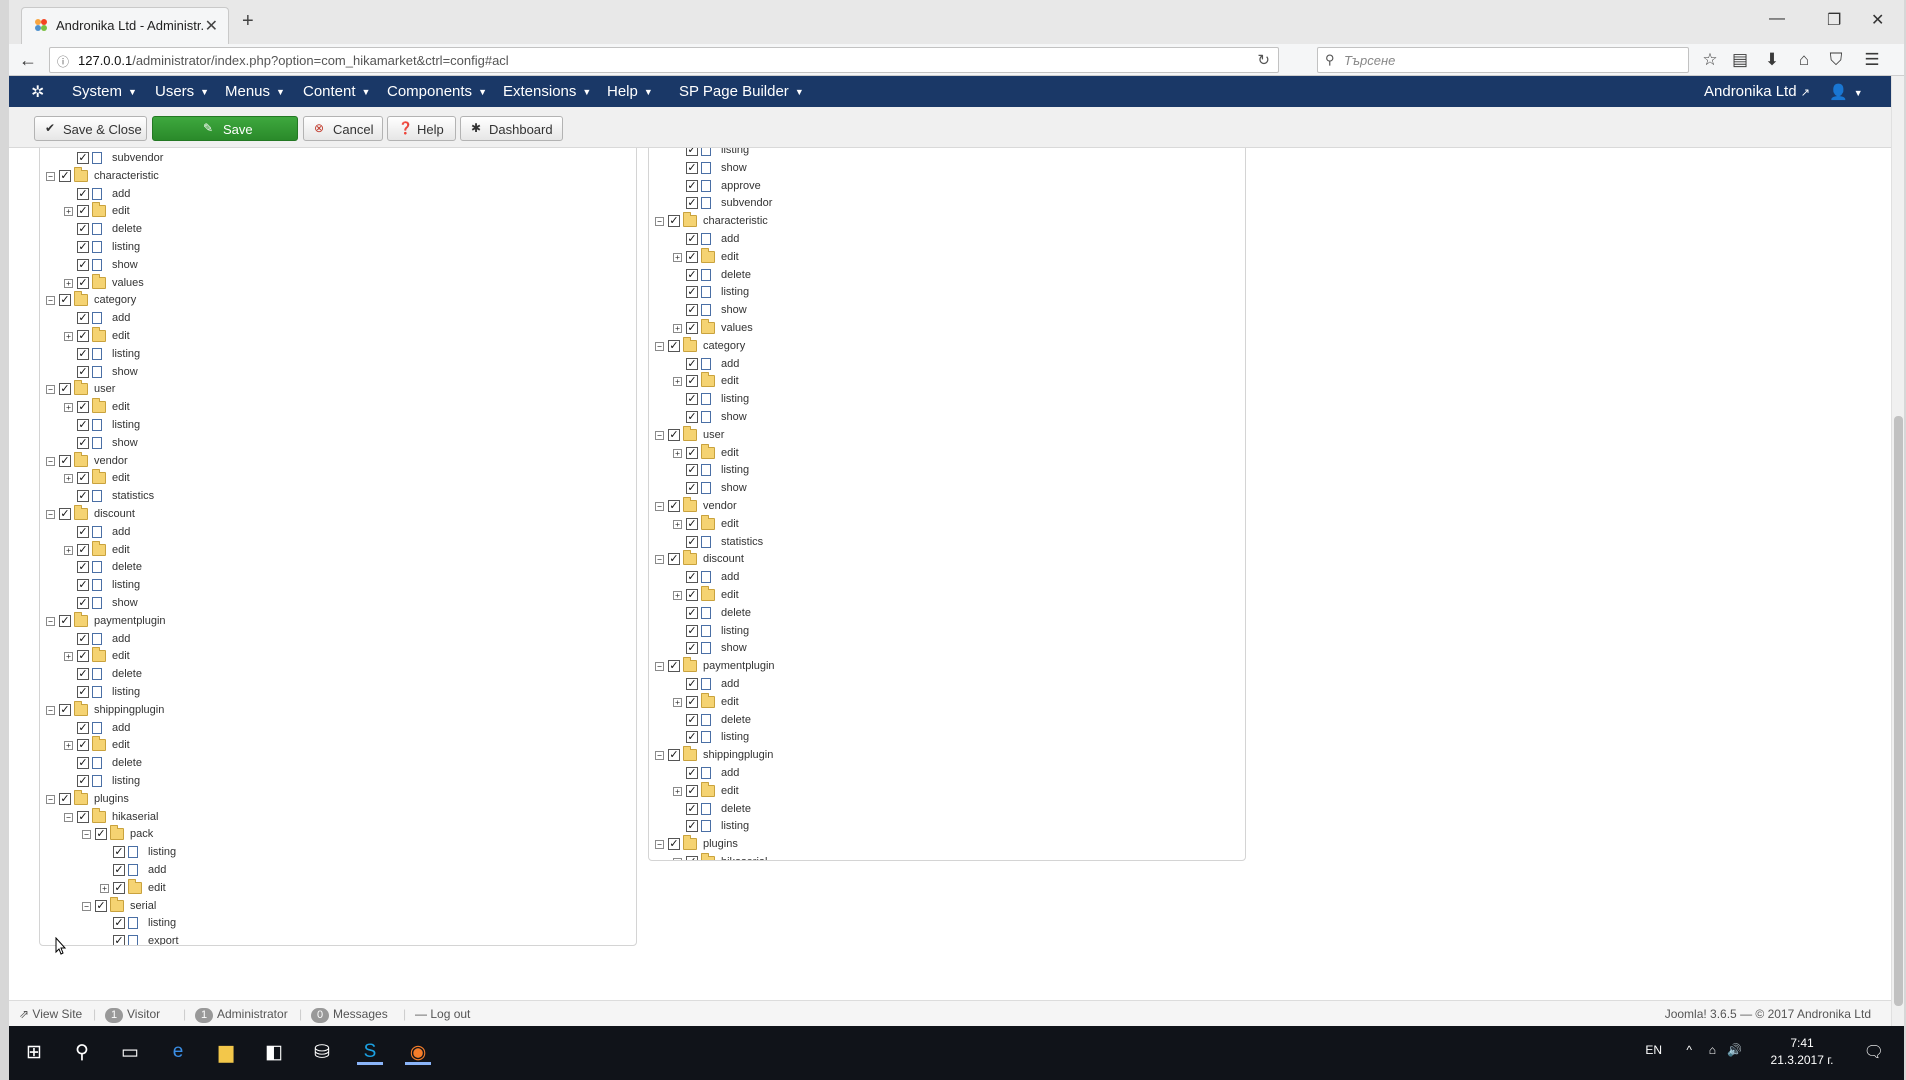 The width and height of the screenshot is (1906, 1080). Describe the element at coordinates (34, 1053) in the screenshot. I see `windows-start-icon: ⊞` at that location.